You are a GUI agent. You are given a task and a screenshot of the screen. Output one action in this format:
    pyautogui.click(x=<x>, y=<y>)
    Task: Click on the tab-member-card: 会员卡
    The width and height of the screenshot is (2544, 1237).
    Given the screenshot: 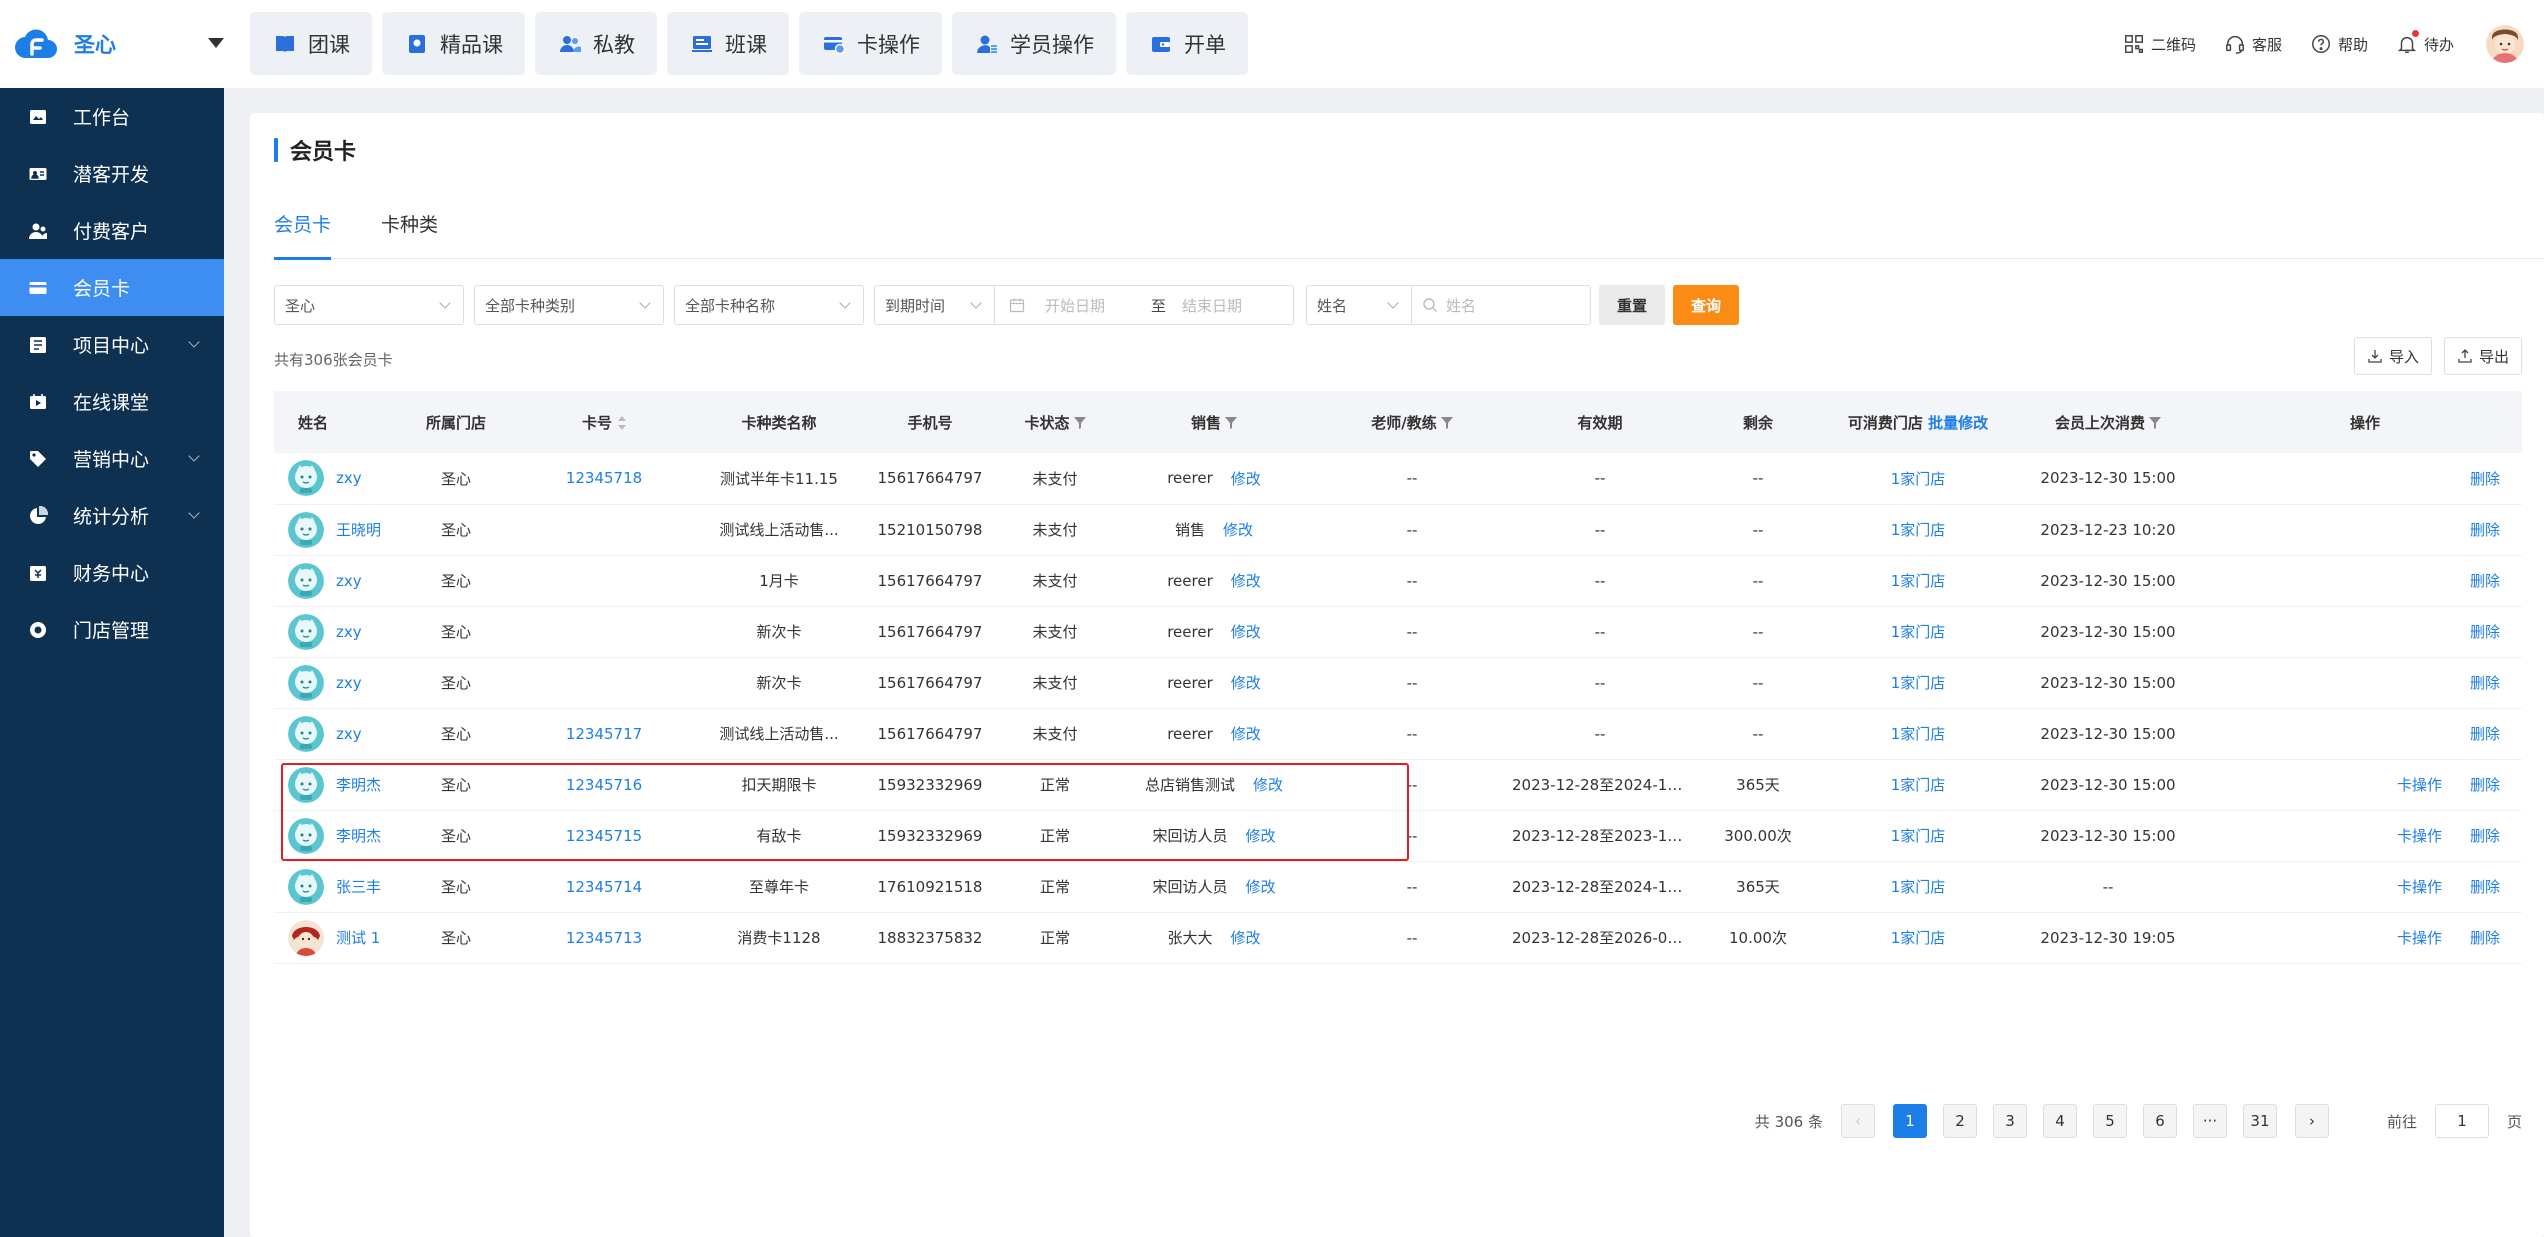 What is the action you would take?
    pyautogui.click(x=303, y=234)
    